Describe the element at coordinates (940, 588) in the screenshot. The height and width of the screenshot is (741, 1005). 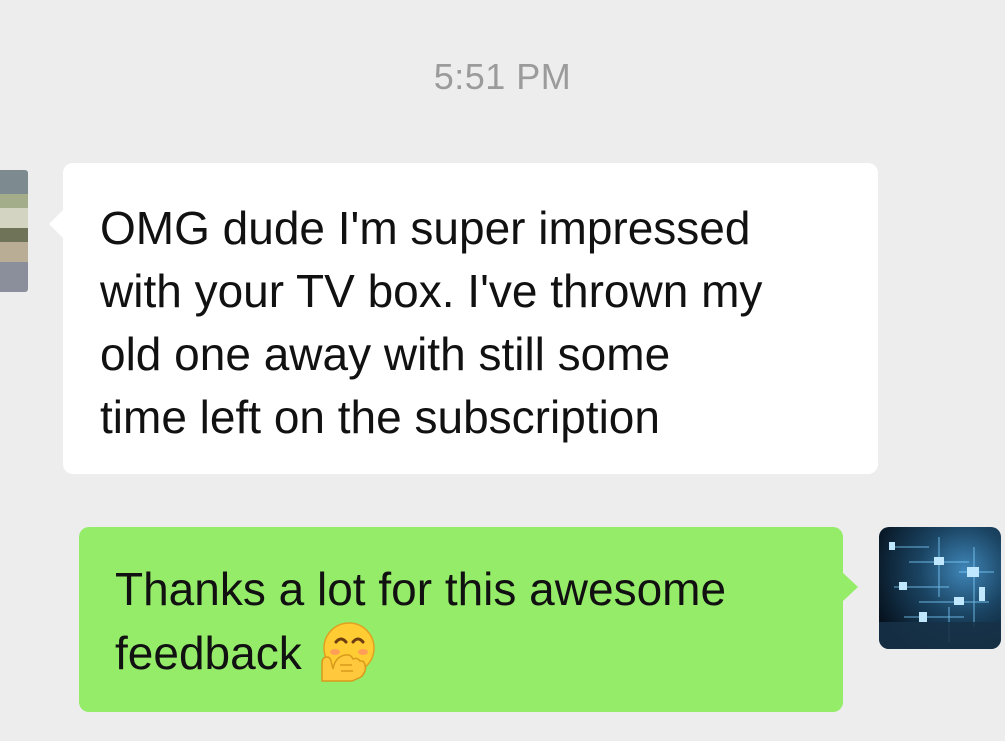
I see `user-avatar` at that location.